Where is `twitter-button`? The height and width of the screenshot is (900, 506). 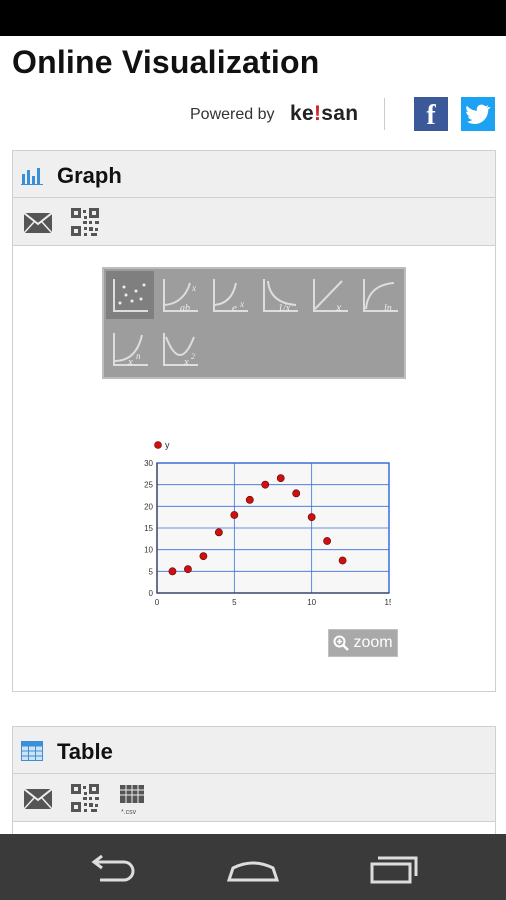
twitter-button is located at coordinates (478, 114).